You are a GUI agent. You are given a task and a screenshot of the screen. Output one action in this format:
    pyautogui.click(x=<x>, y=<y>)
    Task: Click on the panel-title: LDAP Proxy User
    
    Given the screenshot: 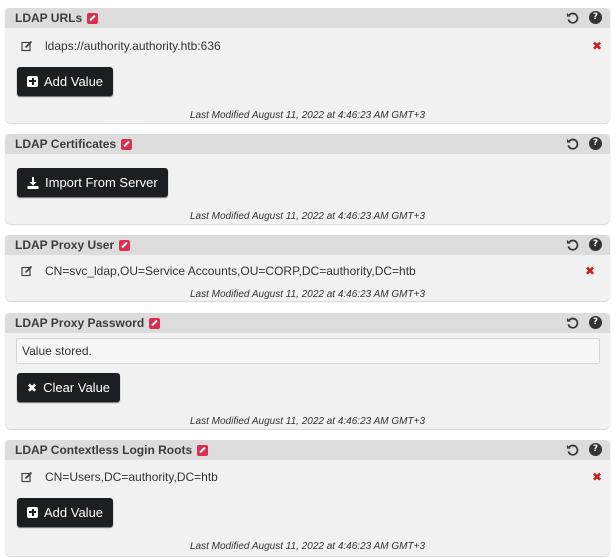 What is the action you would take?
    pyautogui.click(x=65, y=245)
    